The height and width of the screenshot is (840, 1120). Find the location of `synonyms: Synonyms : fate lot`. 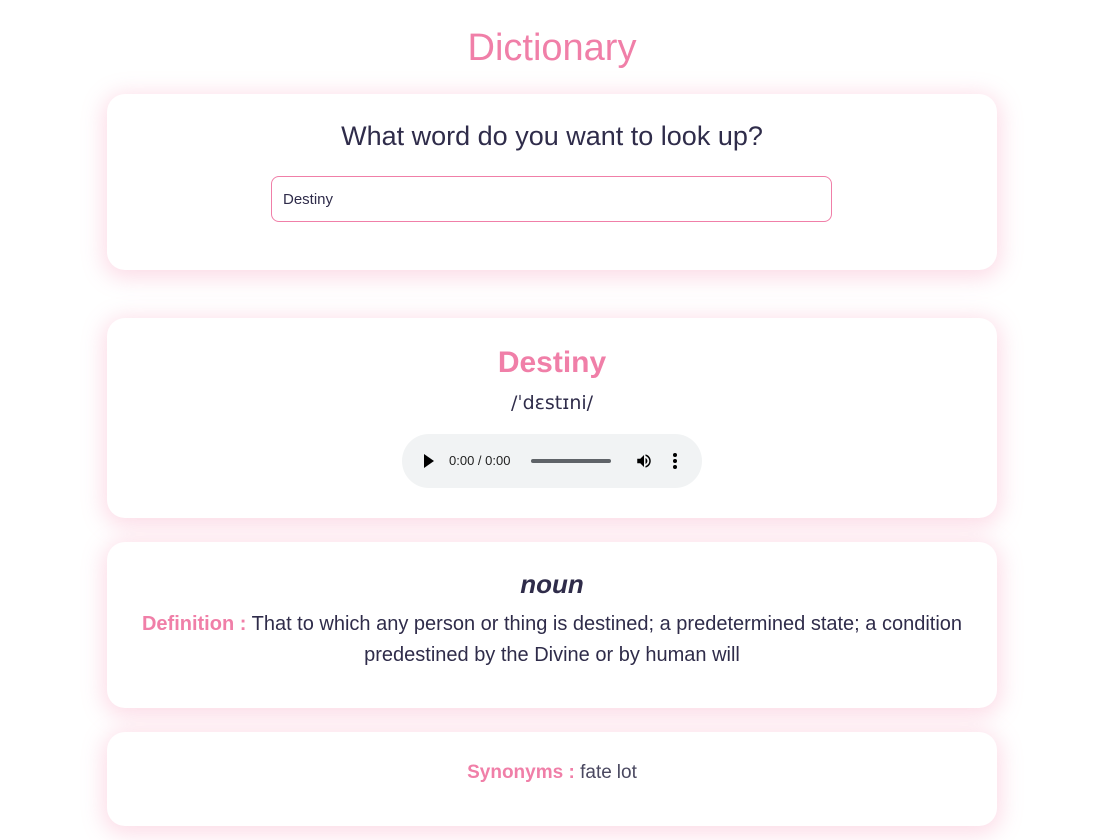

synonyms: Synonyms : fate lot is located at coordinates (552, 773).